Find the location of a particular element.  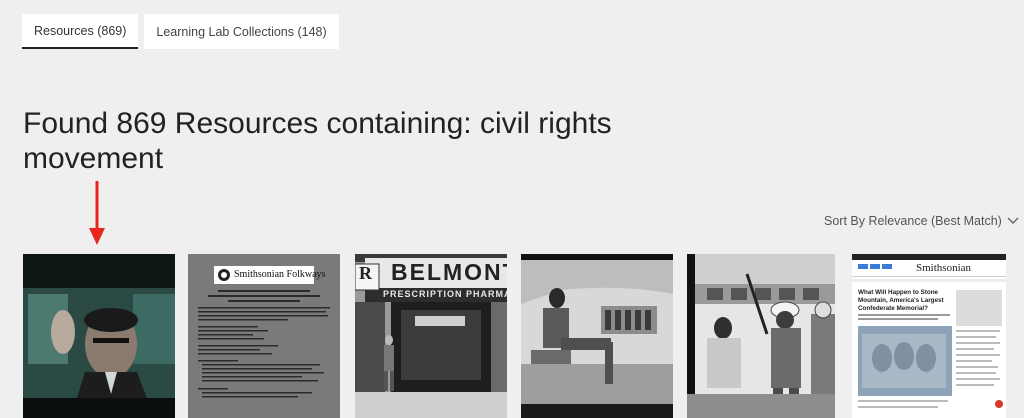

sort-label: Sort By Relevance (Best Match) is located at coordinates (913, 221).